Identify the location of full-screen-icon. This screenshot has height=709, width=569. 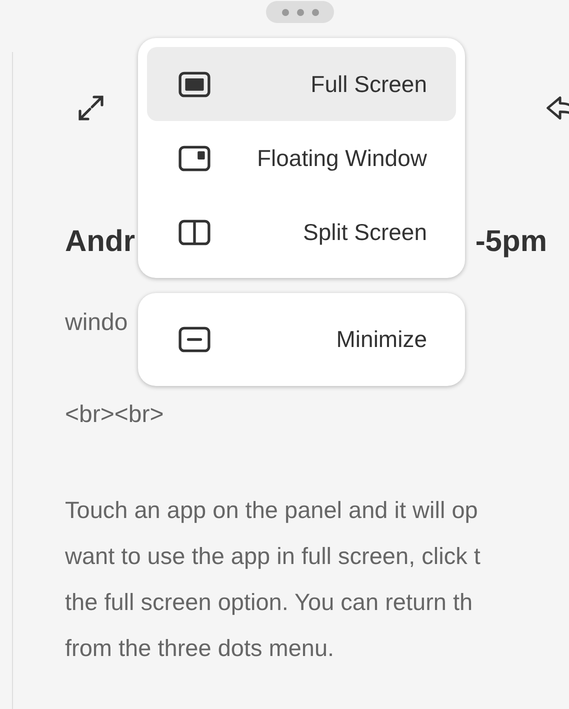
(194, 84).